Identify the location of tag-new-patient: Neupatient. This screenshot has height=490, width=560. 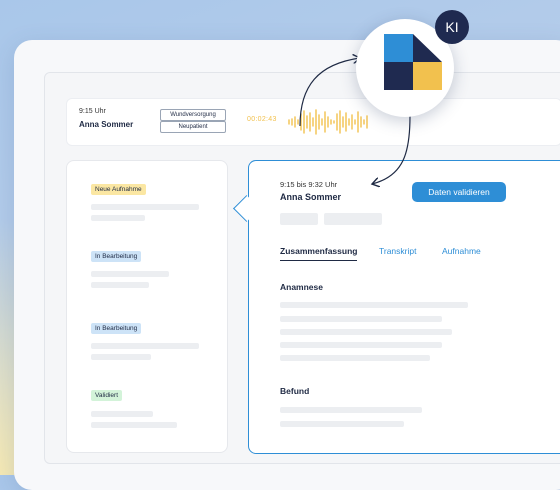
(193, 127).